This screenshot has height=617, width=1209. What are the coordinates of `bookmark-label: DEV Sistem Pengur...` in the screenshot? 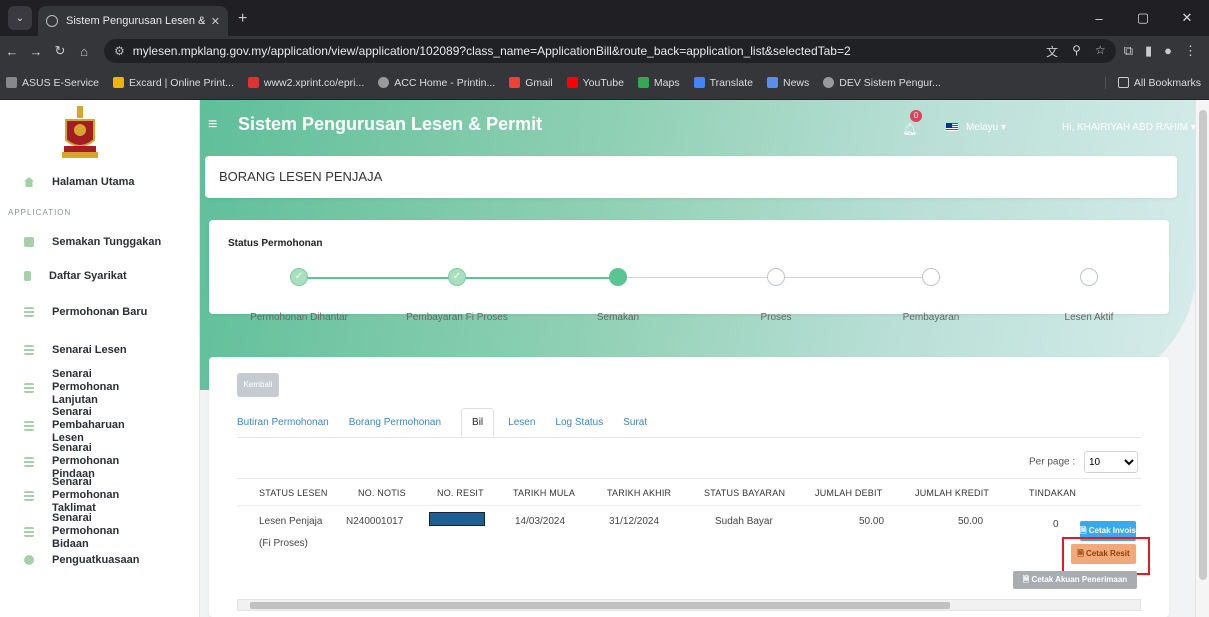 It's located at (890, 82).